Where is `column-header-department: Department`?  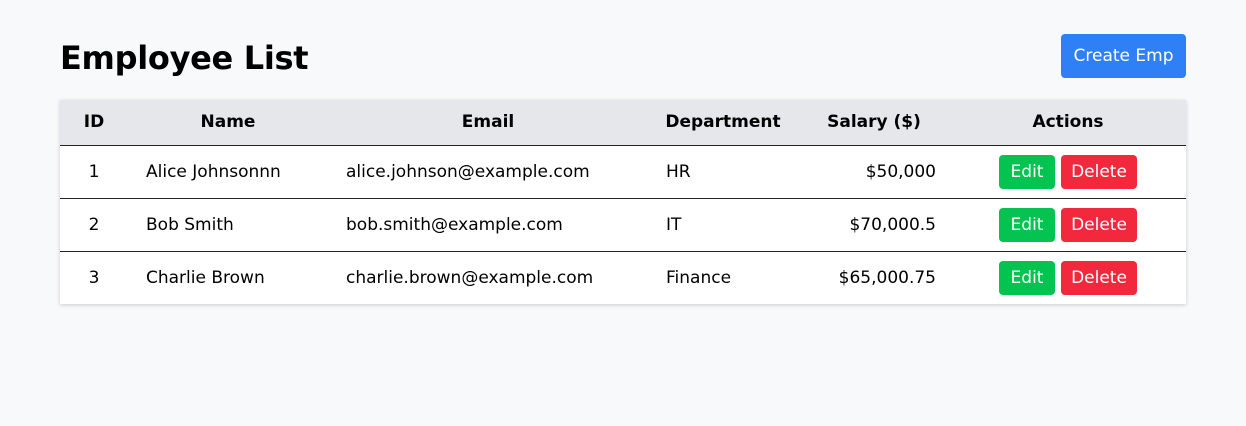
column-header-department: Department is located at coordinates (723, 123).